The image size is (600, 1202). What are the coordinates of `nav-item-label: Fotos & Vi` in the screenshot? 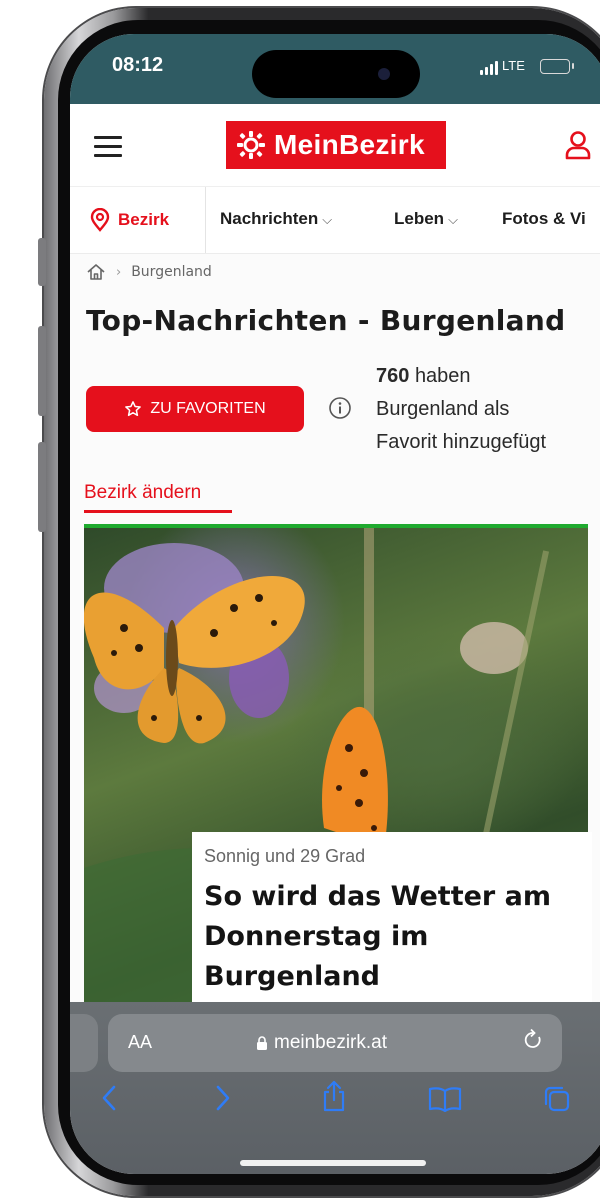 It's located at (544, 218).